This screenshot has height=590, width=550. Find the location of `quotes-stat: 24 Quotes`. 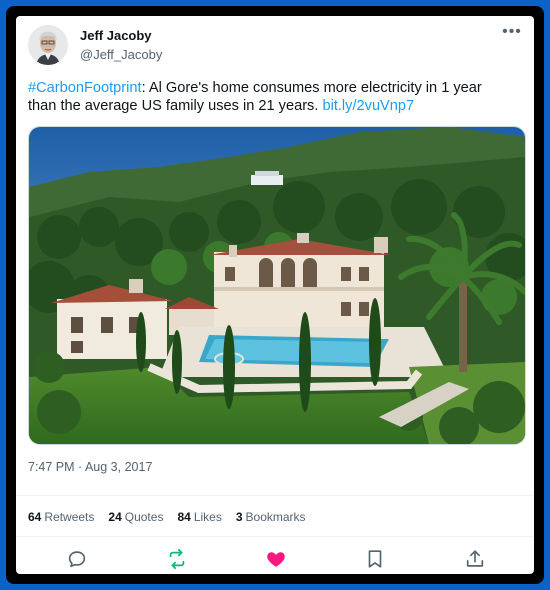

quotes-stat: 24 Quotes is located at coordinates (135, 517).